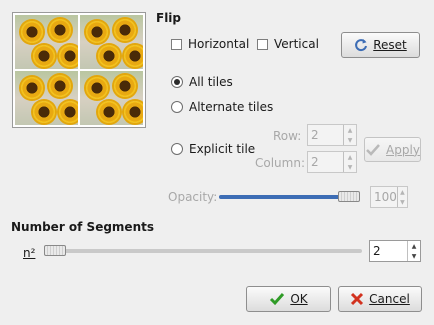 This screenshot has height=325, width=434. I want to click on opacity-label: Opacity:, so click(193, 197).